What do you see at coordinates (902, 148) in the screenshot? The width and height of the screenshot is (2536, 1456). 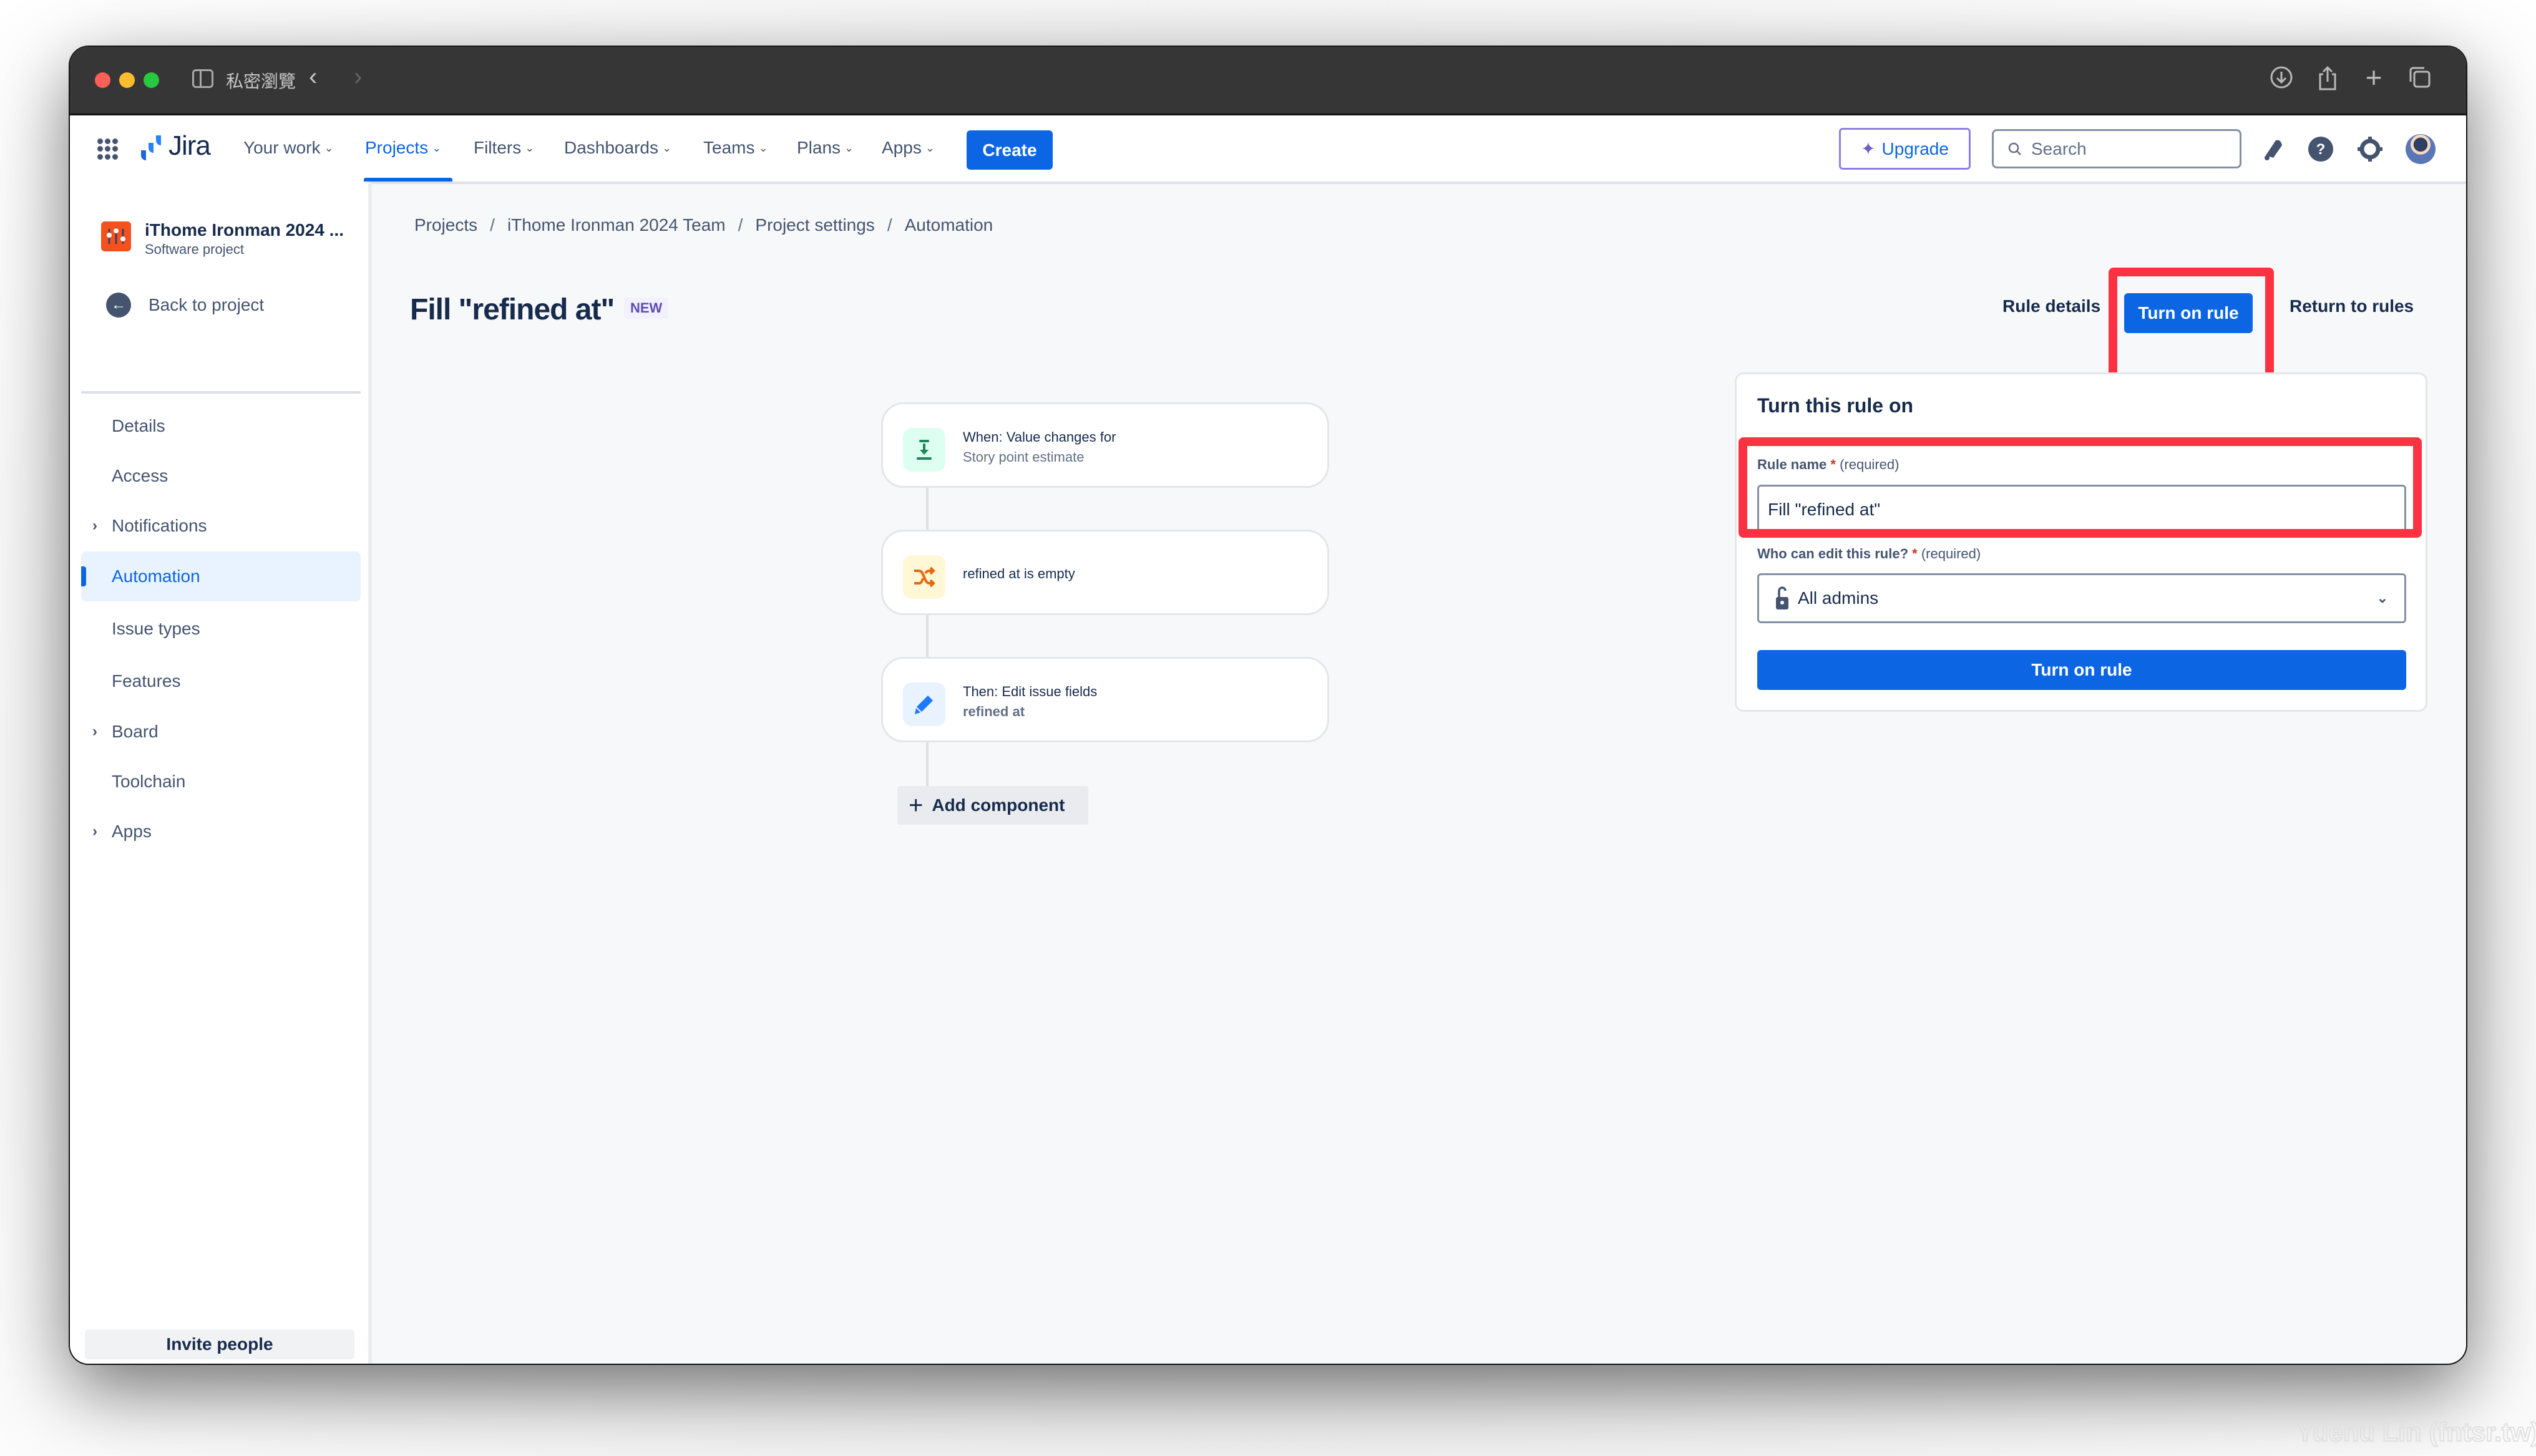 I see `nav-label: Apps` at bounding box center [902, 148].